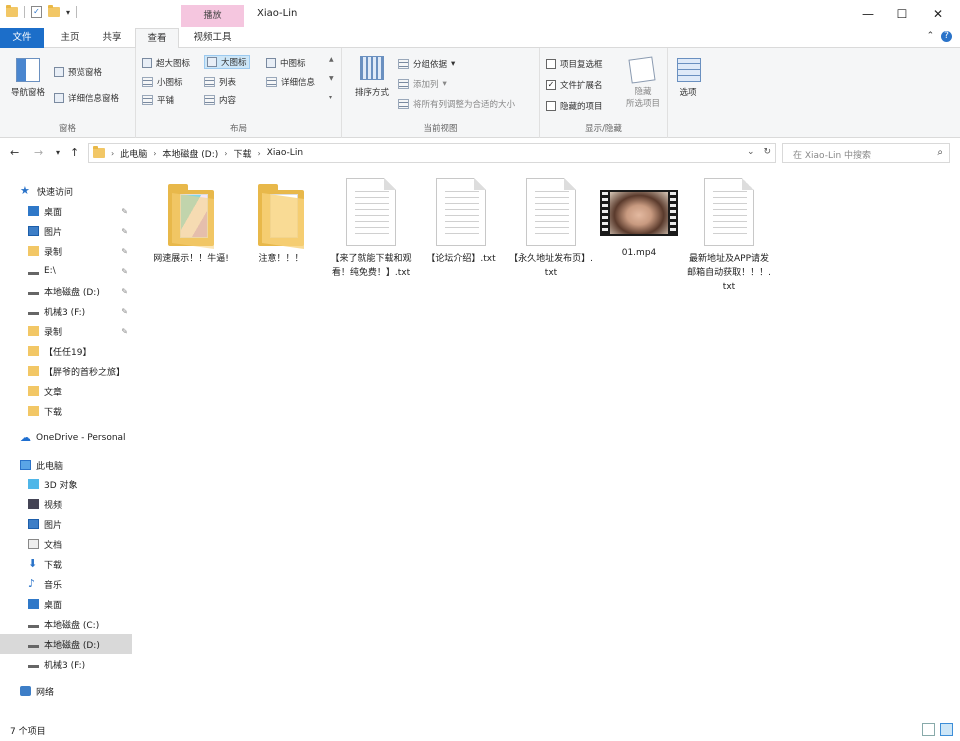  What do you see at coordinates (832, 154) in the screenshot?
I see `search-input: 在 Xiao-Lin 中搜索` at bounding box center [832, 154].